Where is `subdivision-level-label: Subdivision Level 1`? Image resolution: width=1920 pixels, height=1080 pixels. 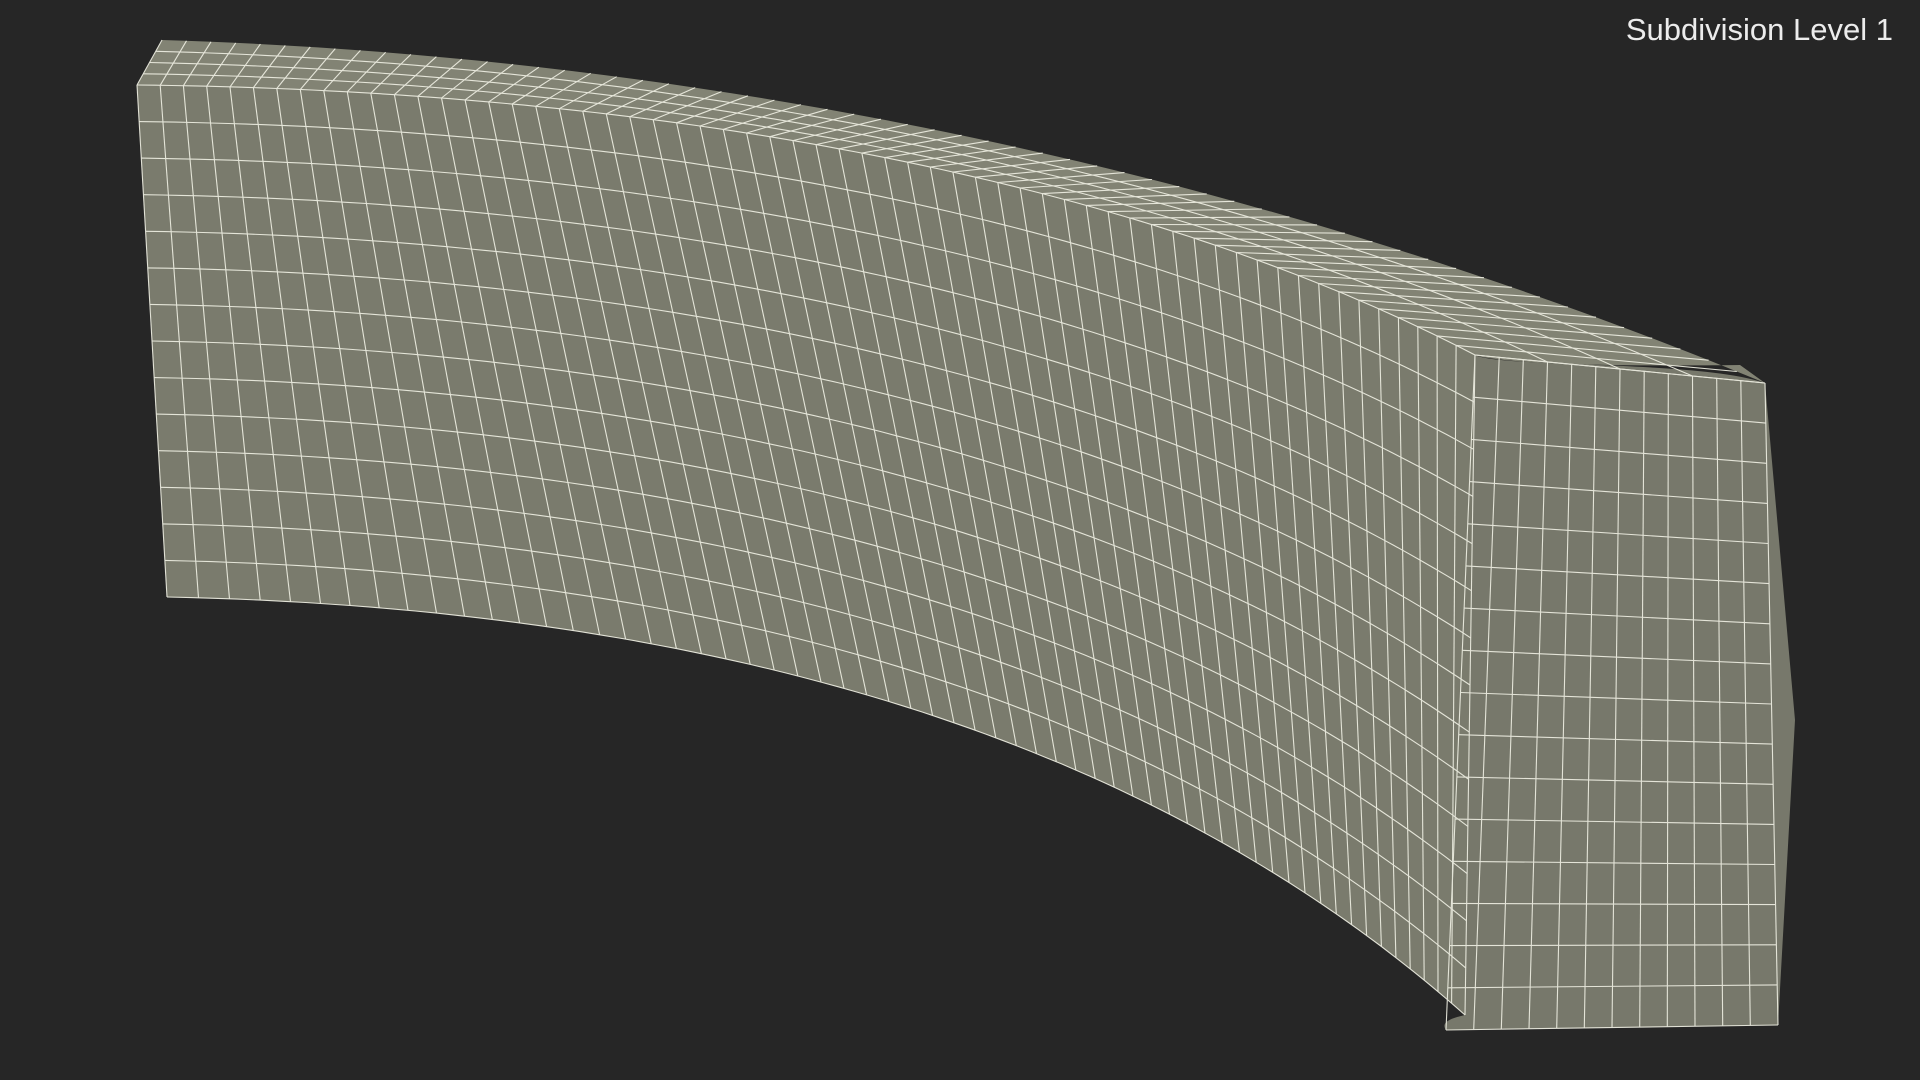
subdivision-level-label: Subdivision Level 1 is located at coordinates (1759, 29).